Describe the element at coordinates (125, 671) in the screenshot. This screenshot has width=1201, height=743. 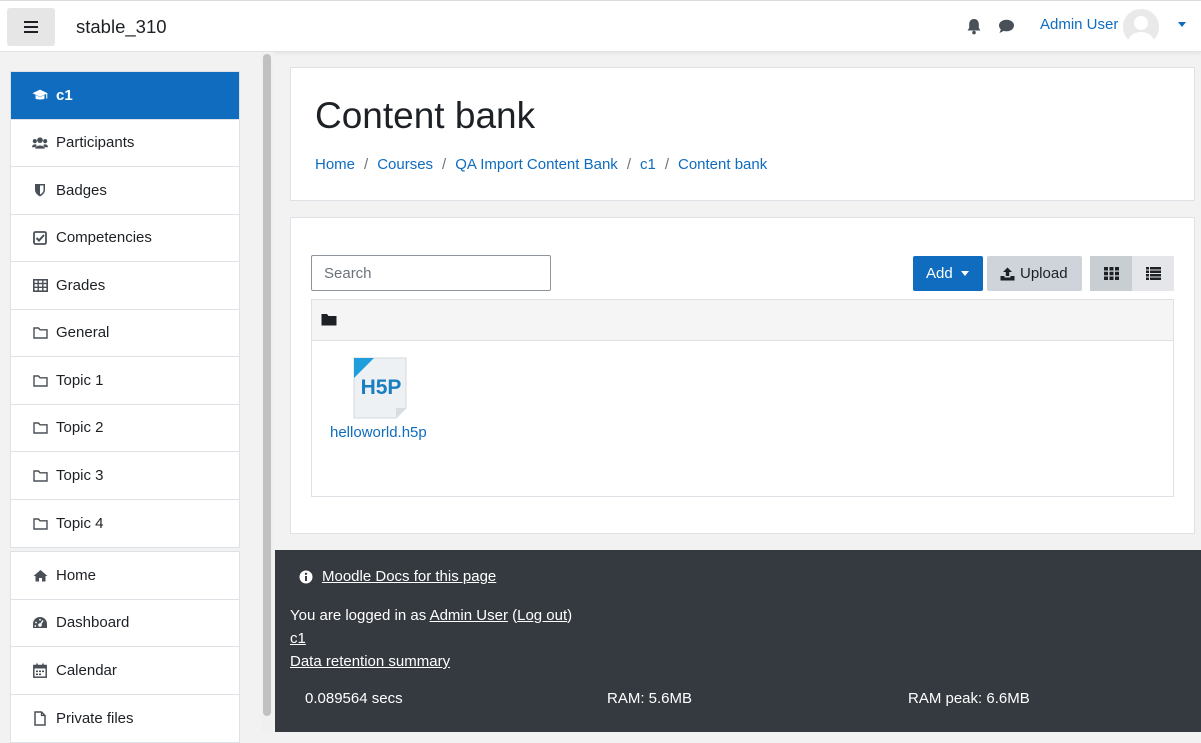
I see `sidebar-item-calendar: Calendar` at that location.